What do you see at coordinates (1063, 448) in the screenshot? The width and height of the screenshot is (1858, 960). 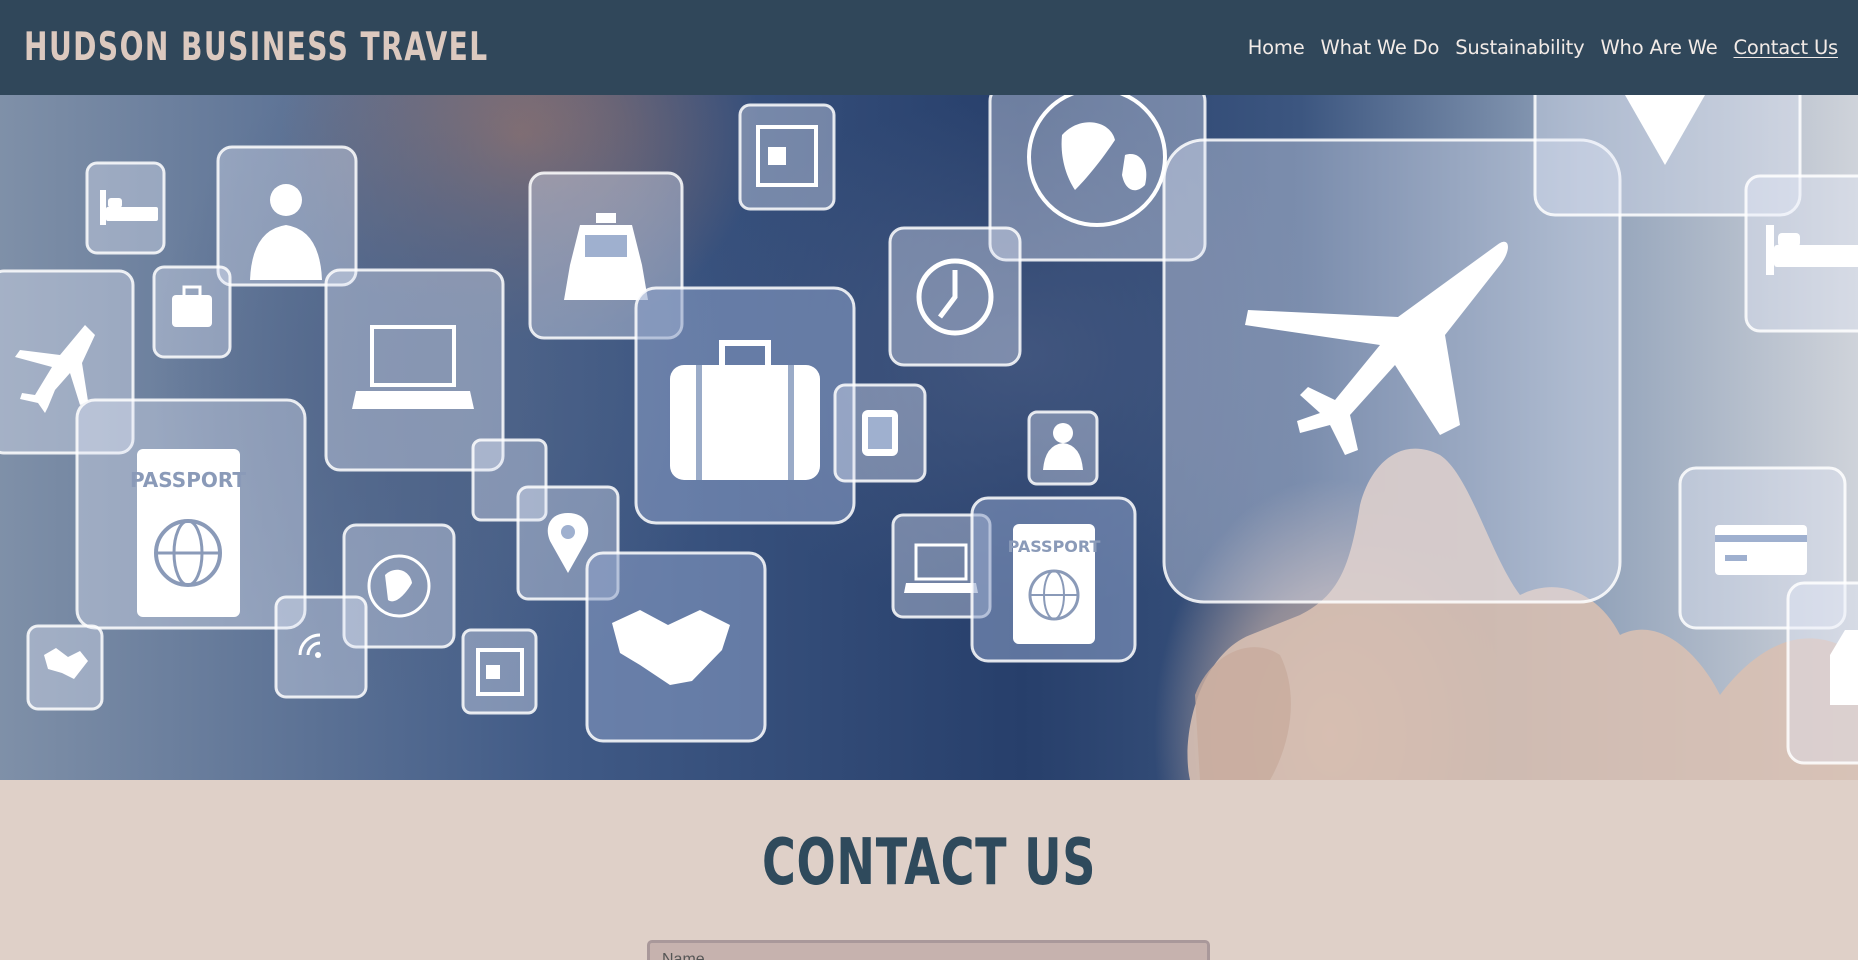 I see `person-small-icon` at bounding box center [1063, 448].